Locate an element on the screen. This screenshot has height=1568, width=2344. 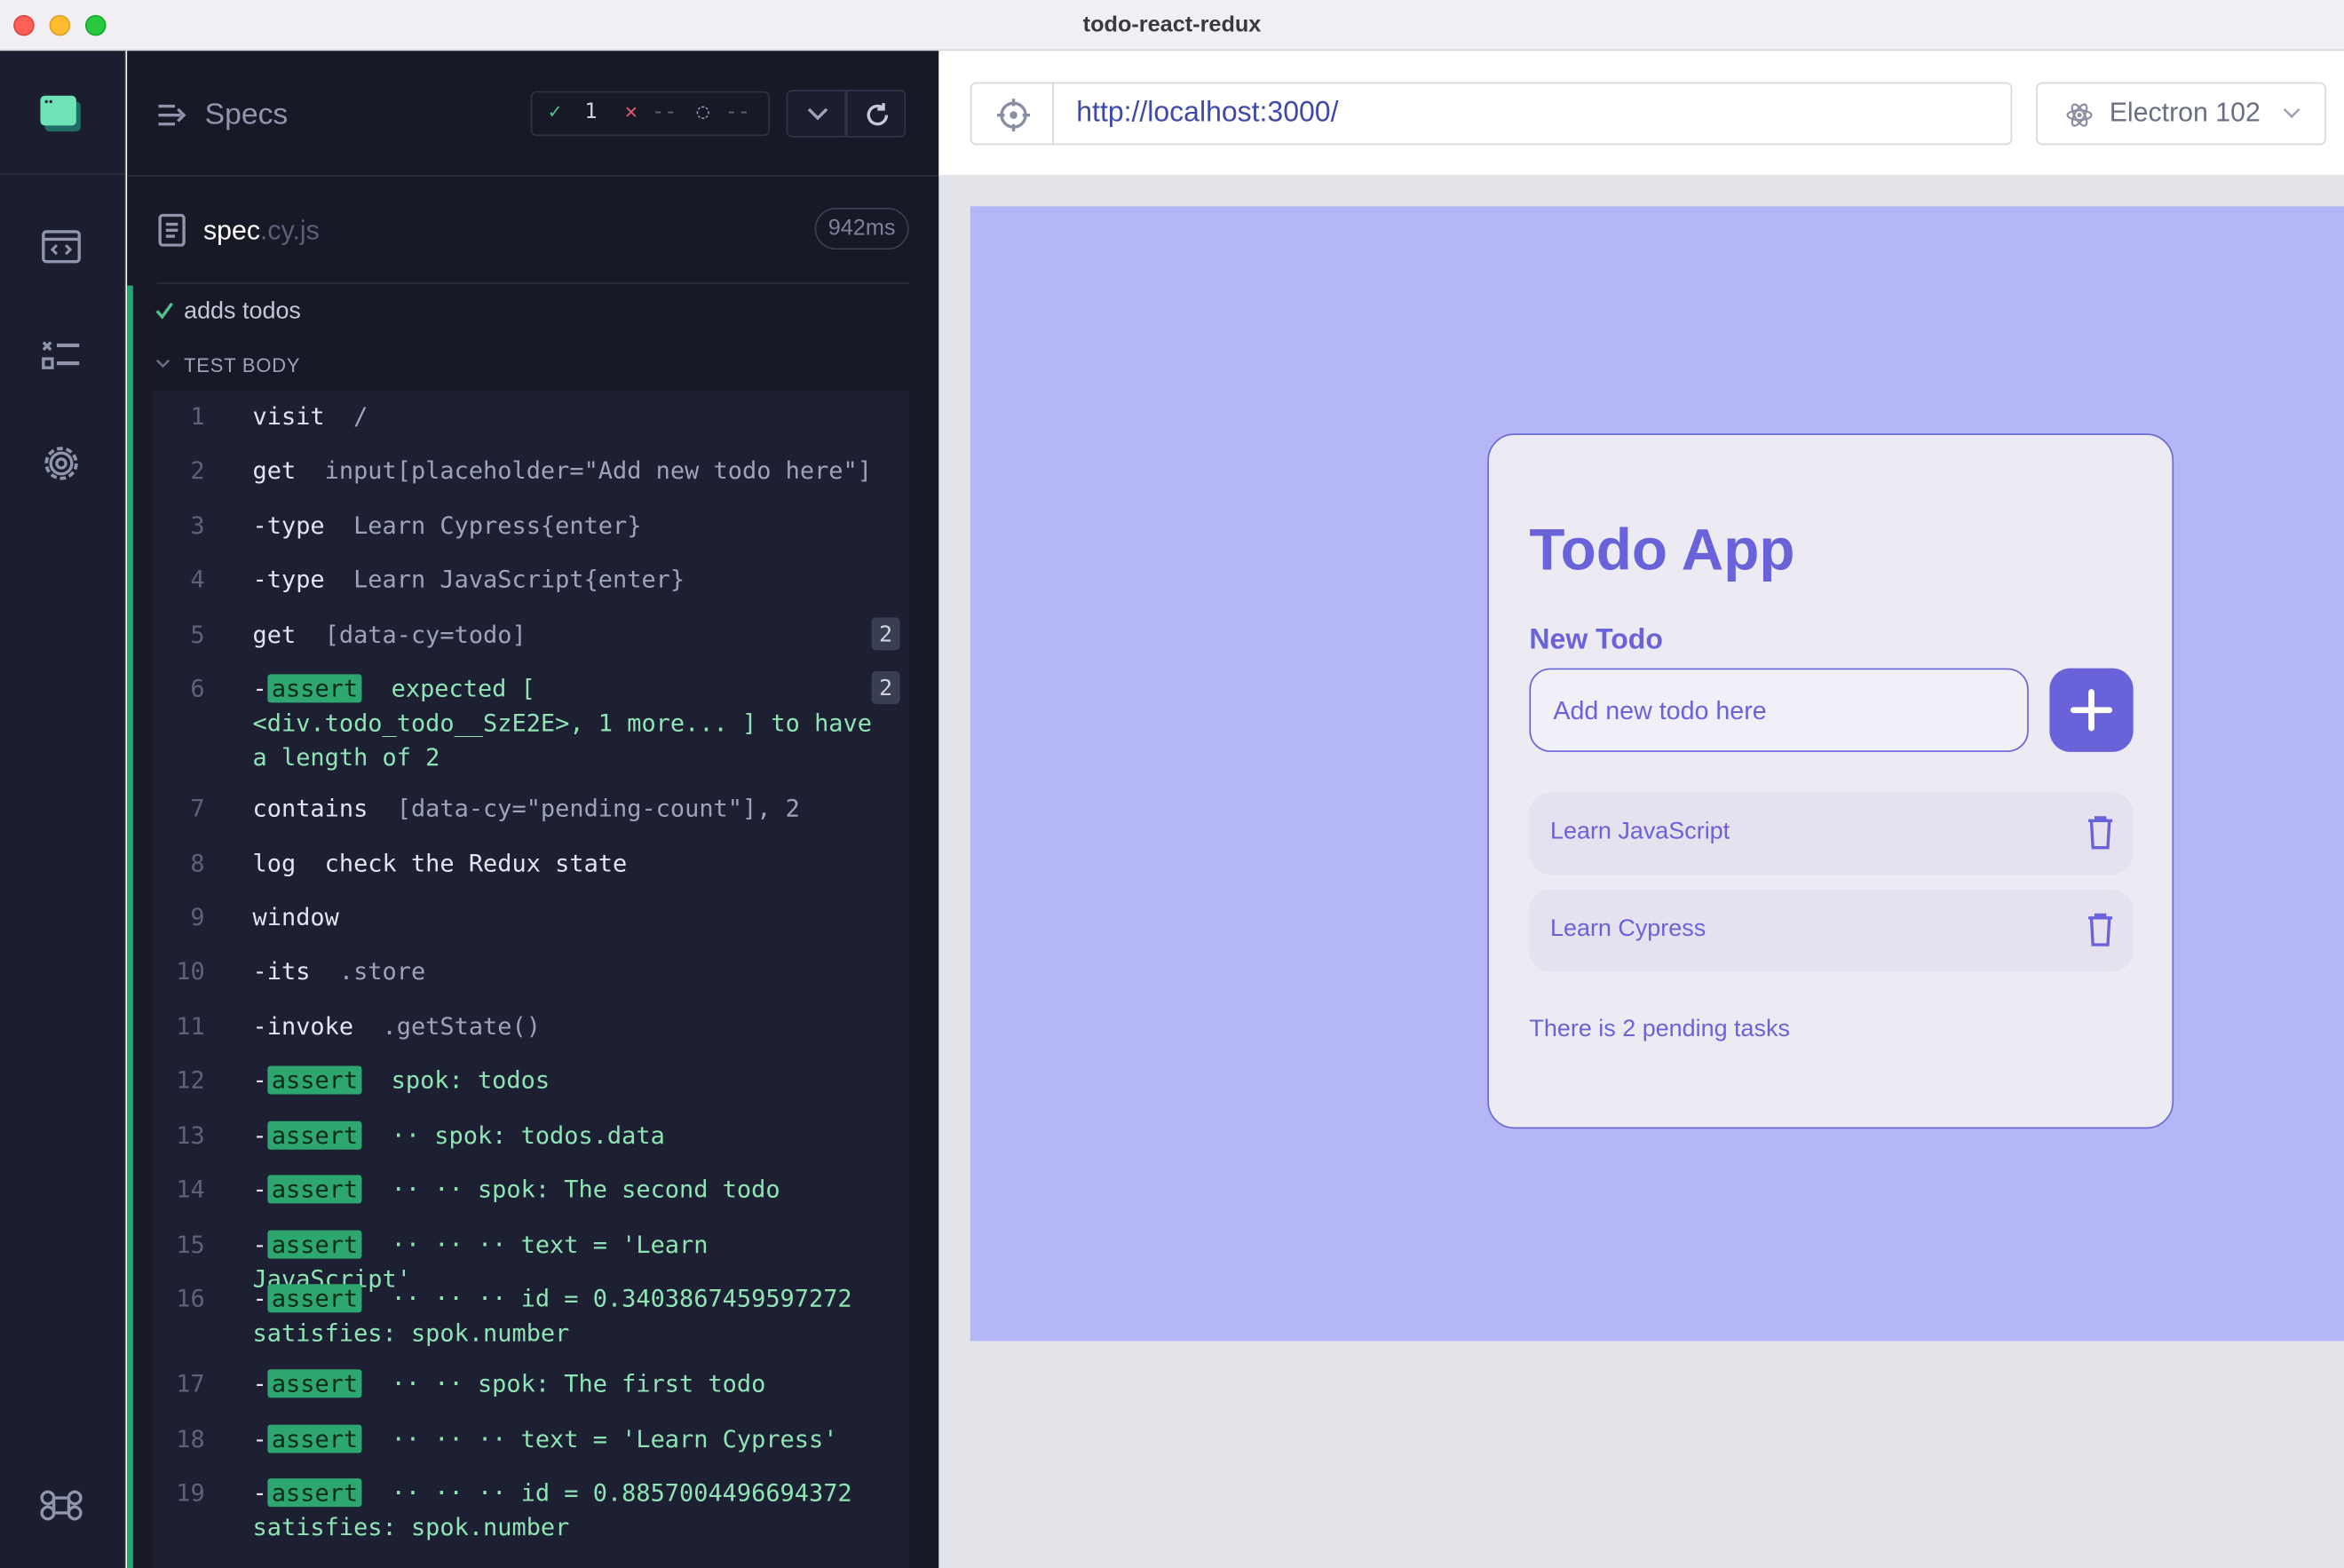
command-message: window is located at coordinates (296, 916).